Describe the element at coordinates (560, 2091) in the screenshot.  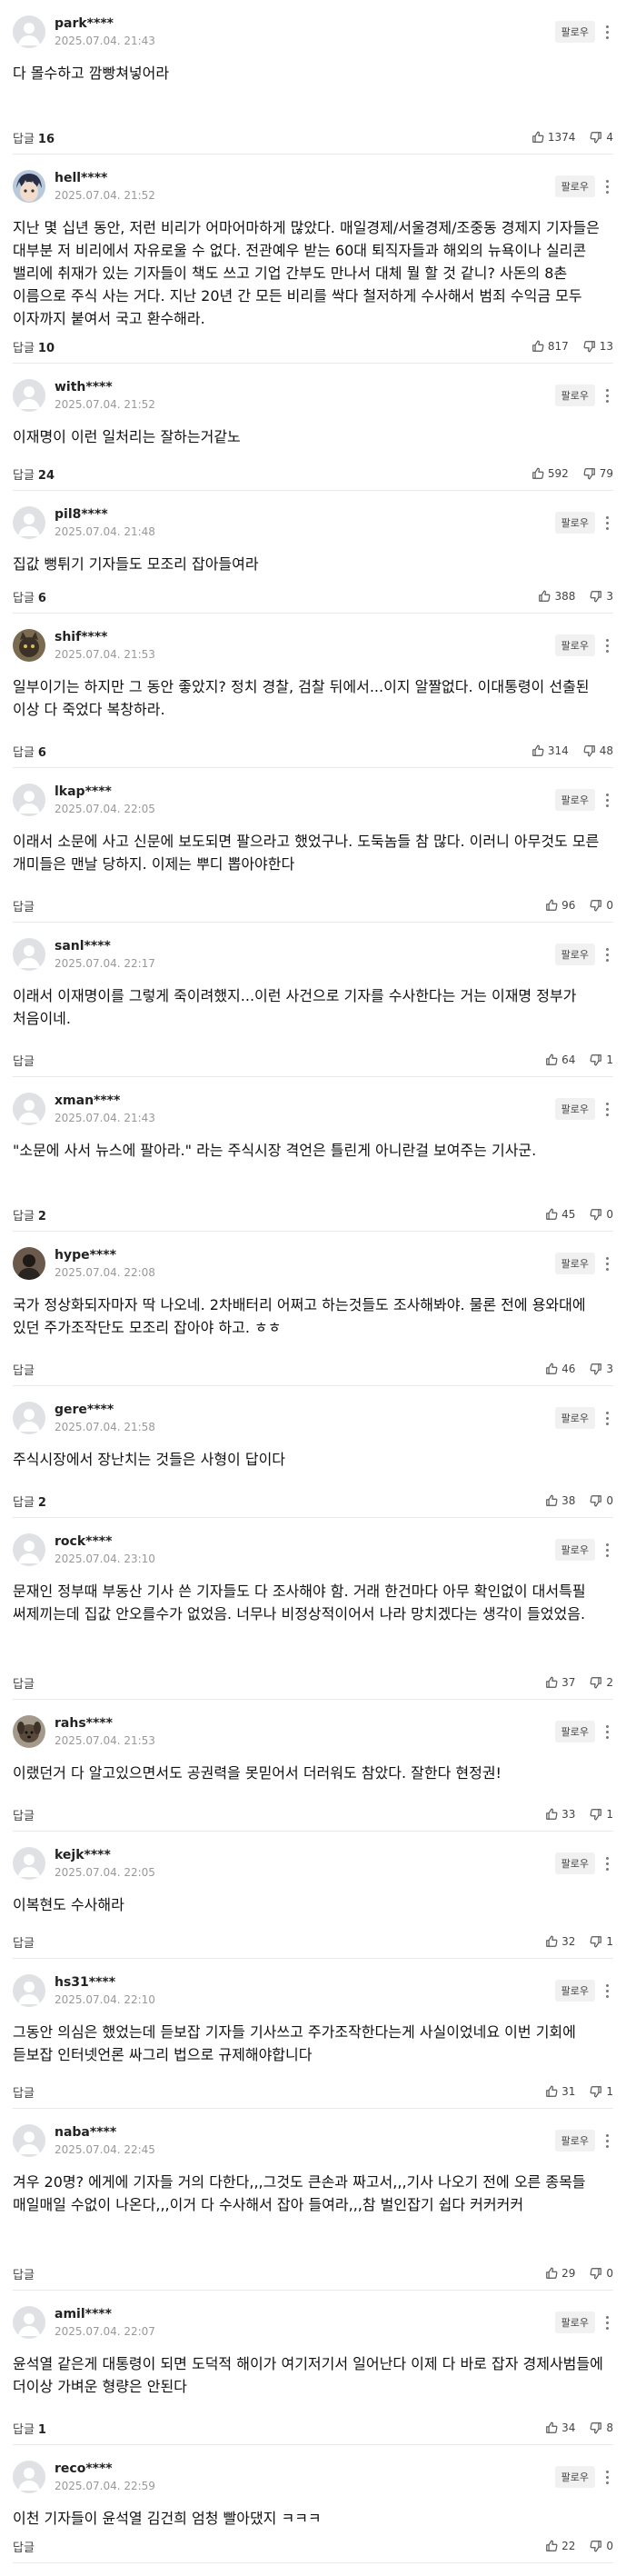
I see `like-button: 31` at that location.